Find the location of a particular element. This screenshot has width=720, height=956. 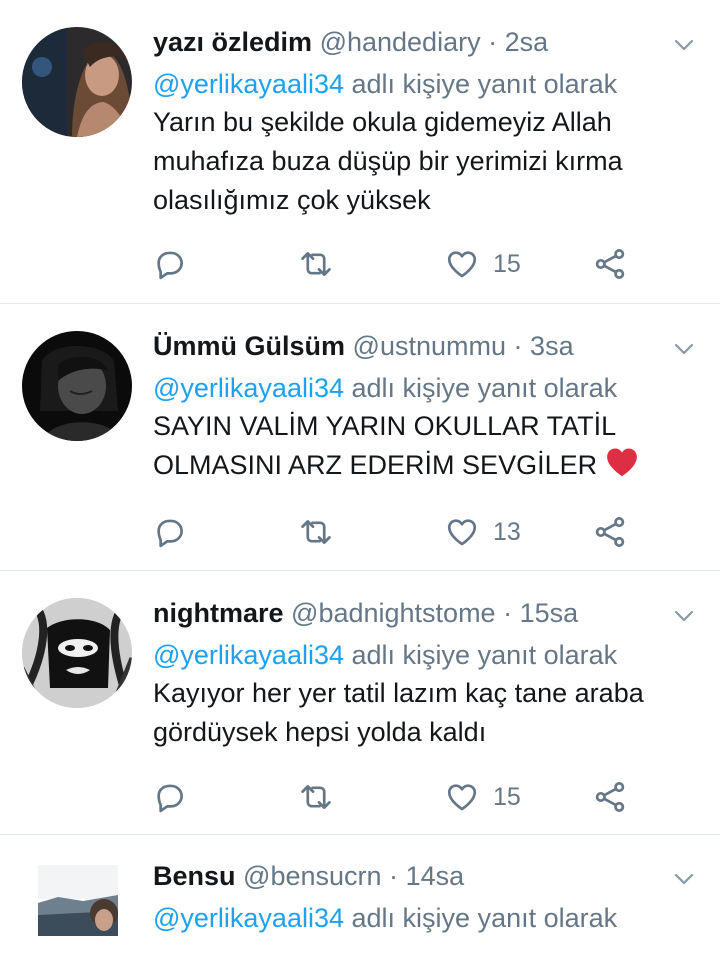

display-name: yazı özledim is located at coordinates (232, 42).